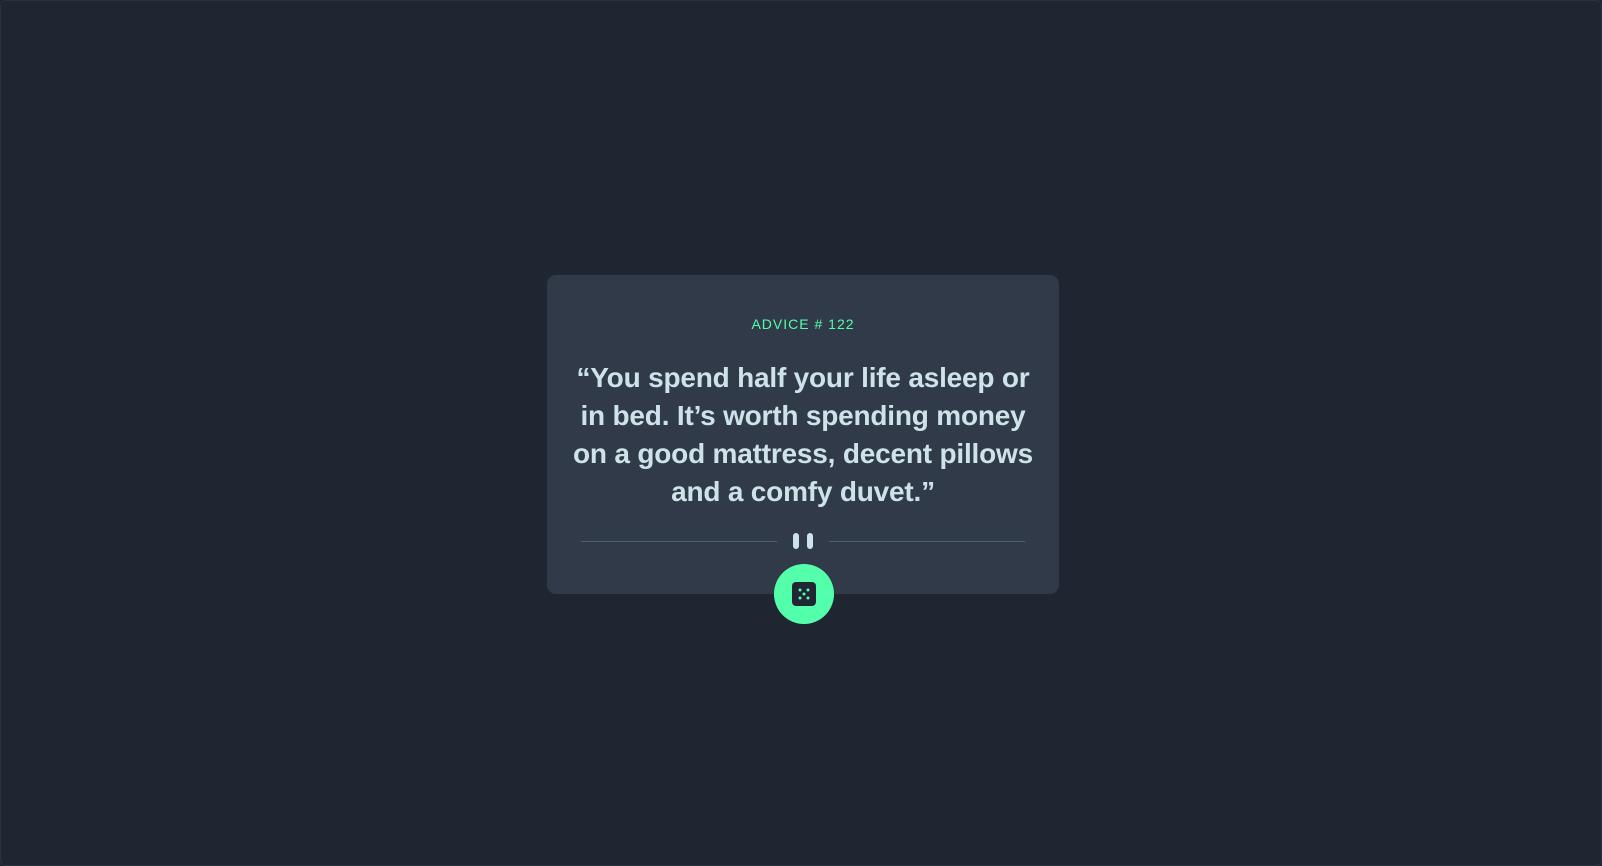  I want to click on pause-bar-right, so click(810, 541).